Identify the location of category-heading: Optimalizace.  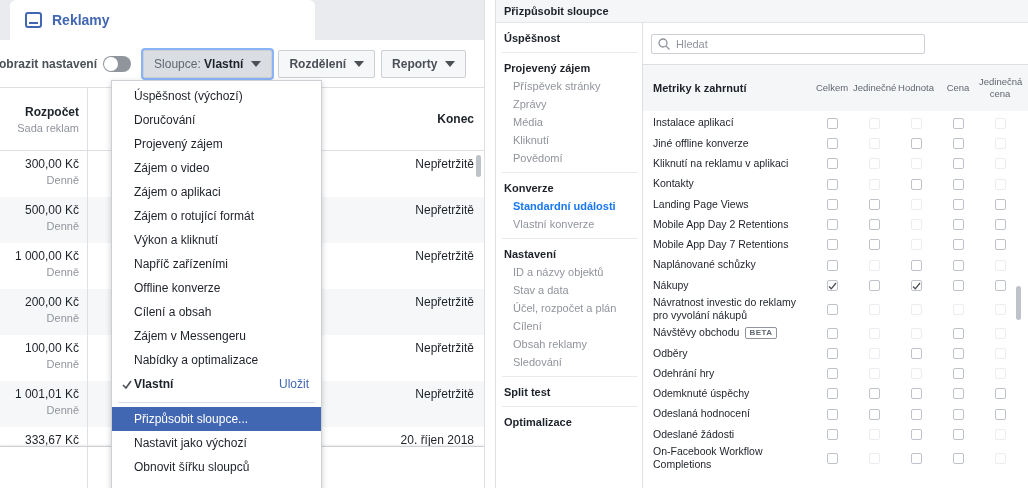
(571, 422).